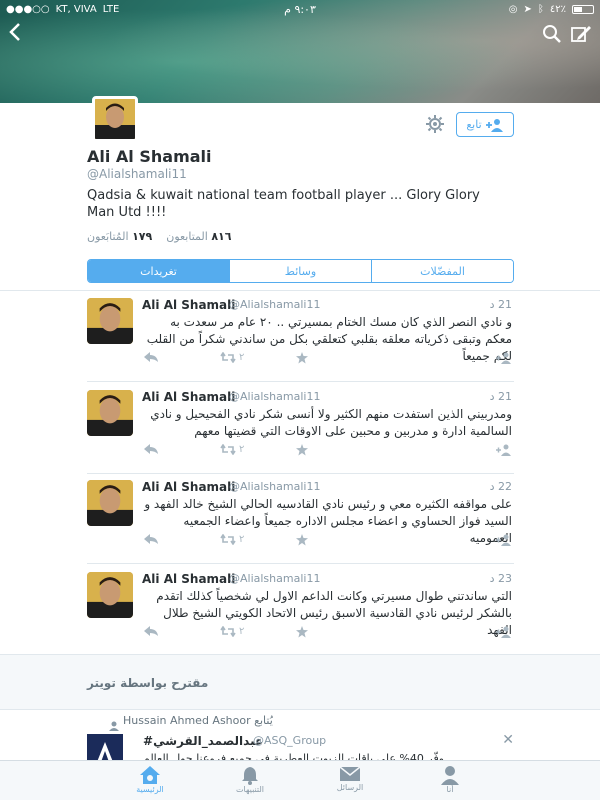 This screenshot has height=800, width=600. I want to click on nav-notifications: التنبيهات, so click(250, 779).